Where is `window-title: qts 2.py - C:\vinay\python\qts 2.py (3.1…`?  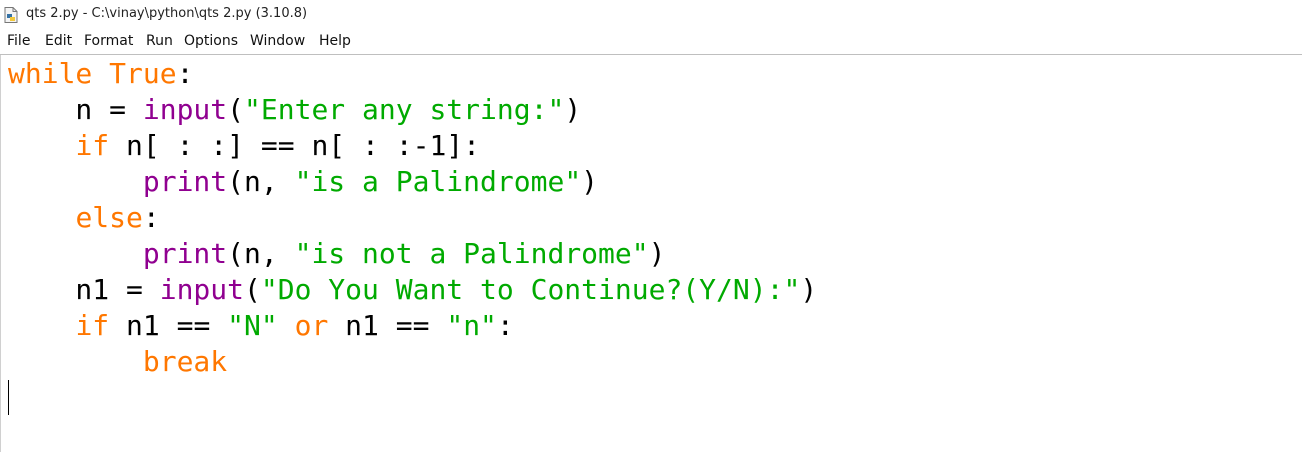 window-title: qts 2.py - C:\vinay\python\qts 2.py (3.1… is located at coordinates (167, 13).